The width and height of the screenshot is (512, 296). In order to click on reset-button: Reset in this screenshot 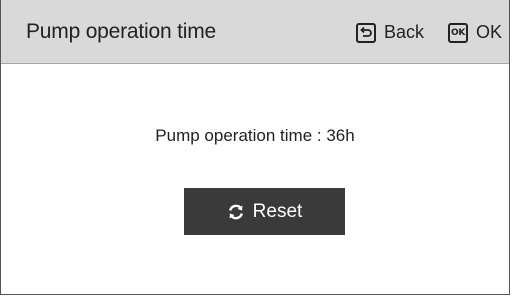, I will do `click(264, 211)`.